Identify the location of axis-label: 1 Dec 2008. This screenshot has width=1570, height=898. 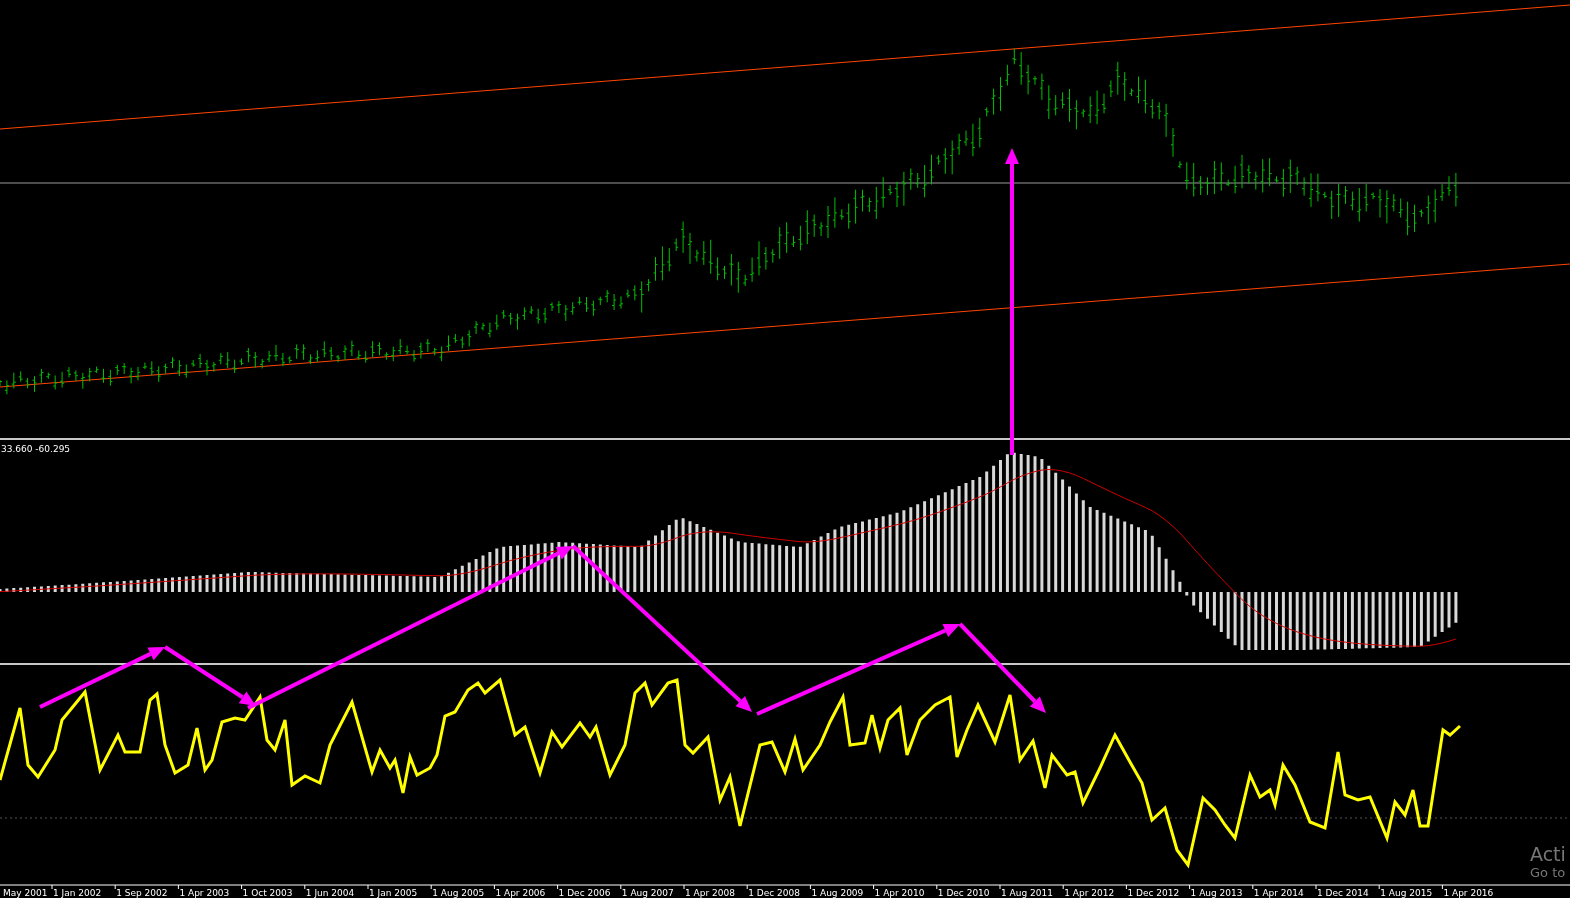
(774, 893).